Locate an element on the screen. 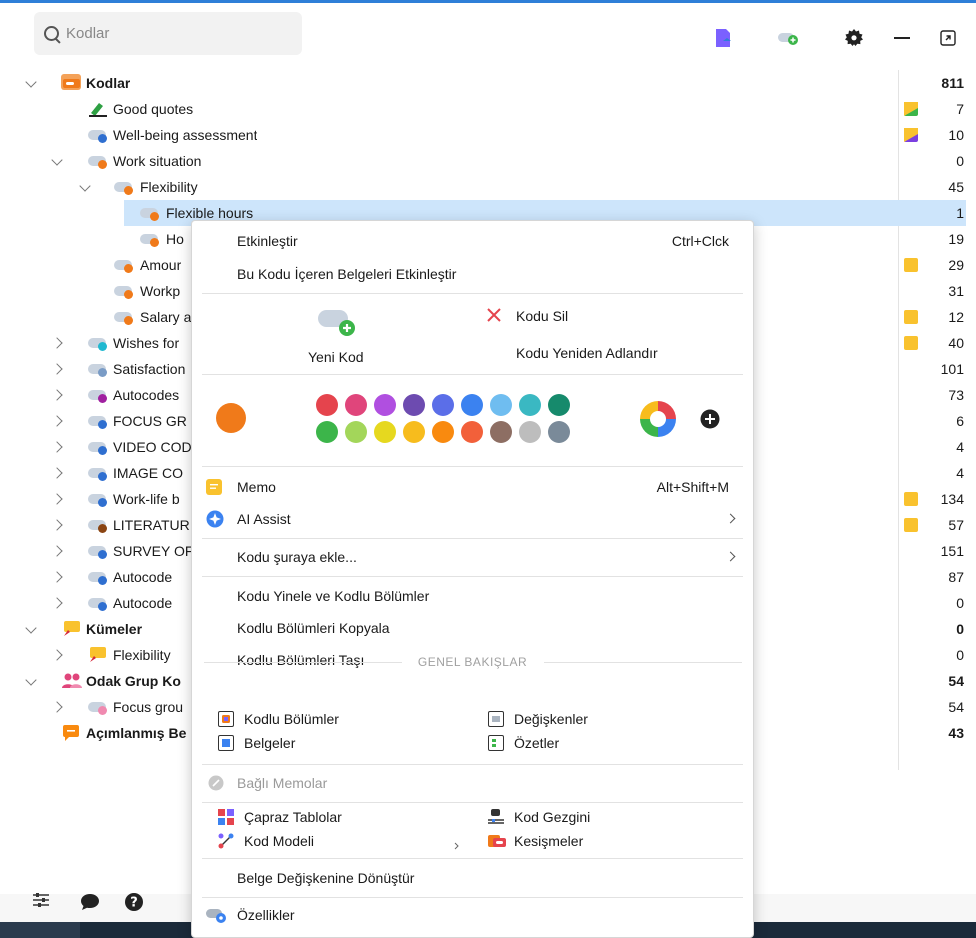 The width and height of the screenshot is (976, 938). tree-row-count: 73 is located at coordinates (956, 395).